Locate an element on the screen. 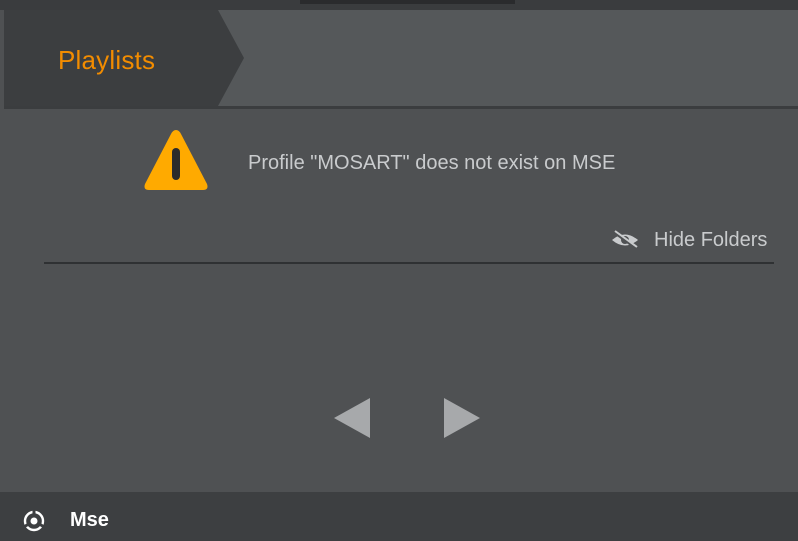 The width and height of the screenshot is (798, 541). top-bar-marker is located at coordinates (407, 2).